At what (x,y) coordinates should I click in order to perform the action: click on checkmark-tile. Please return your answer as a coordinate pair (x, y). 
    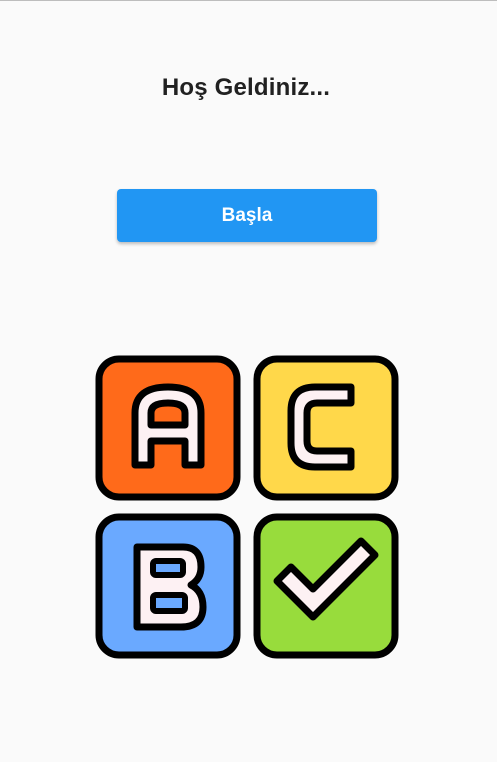
    Looking at the image, I should click on (326, 586).